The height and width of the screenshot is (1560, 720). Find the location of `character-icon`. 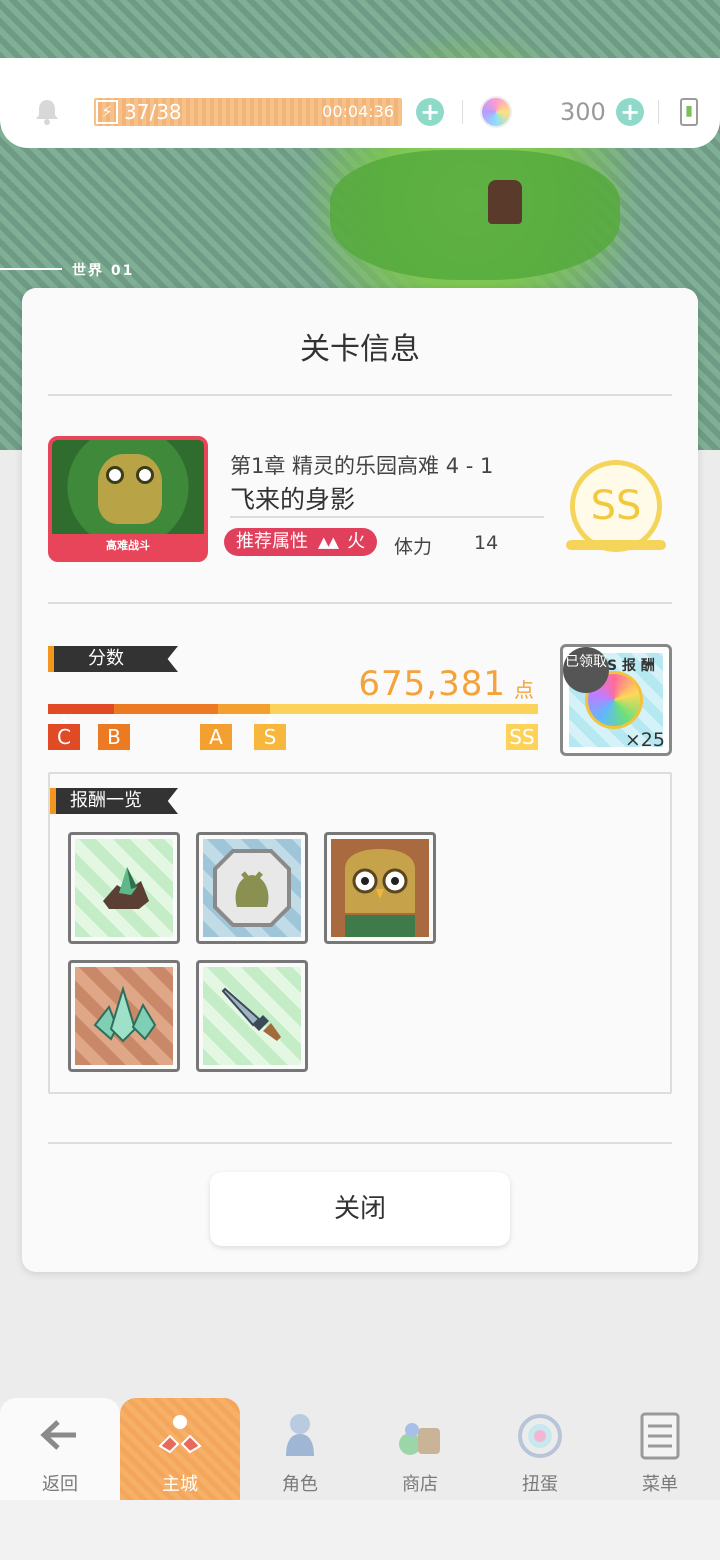

character-icon is located at coordinates (300, 1435).